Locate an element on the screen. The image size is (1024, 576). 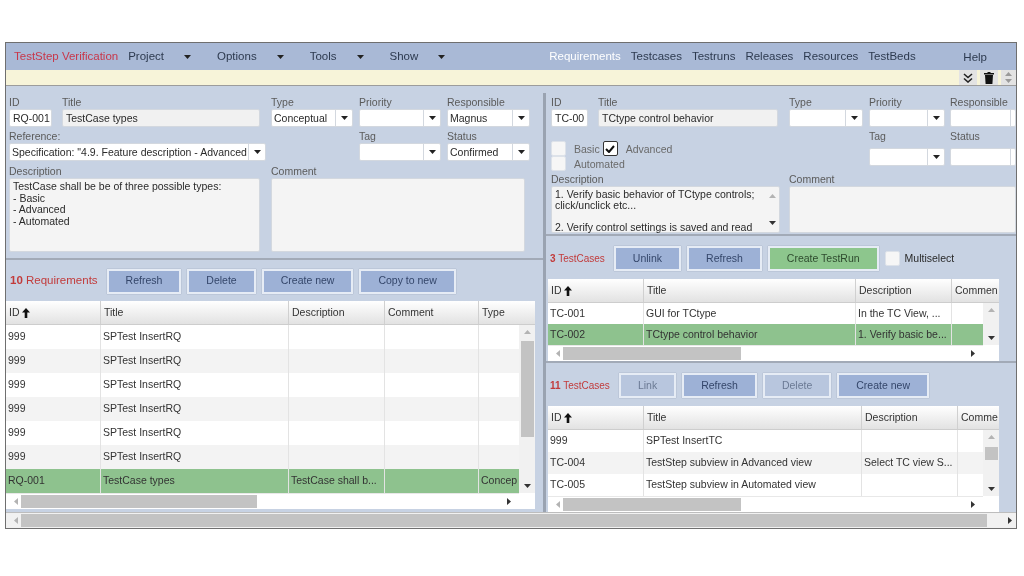
responsible-select: Magnus is located at coordinates (488, 118).